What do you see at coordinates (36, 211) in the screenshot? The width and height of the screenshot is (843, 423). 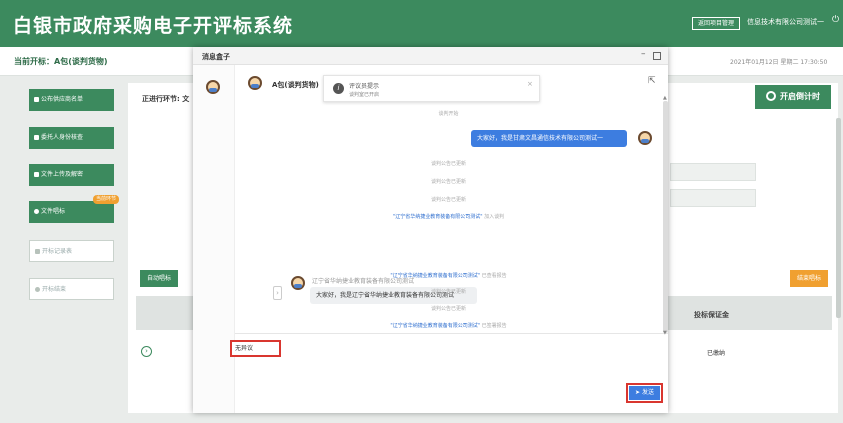 I see `circle-icon` at bounding box center [36, 211].